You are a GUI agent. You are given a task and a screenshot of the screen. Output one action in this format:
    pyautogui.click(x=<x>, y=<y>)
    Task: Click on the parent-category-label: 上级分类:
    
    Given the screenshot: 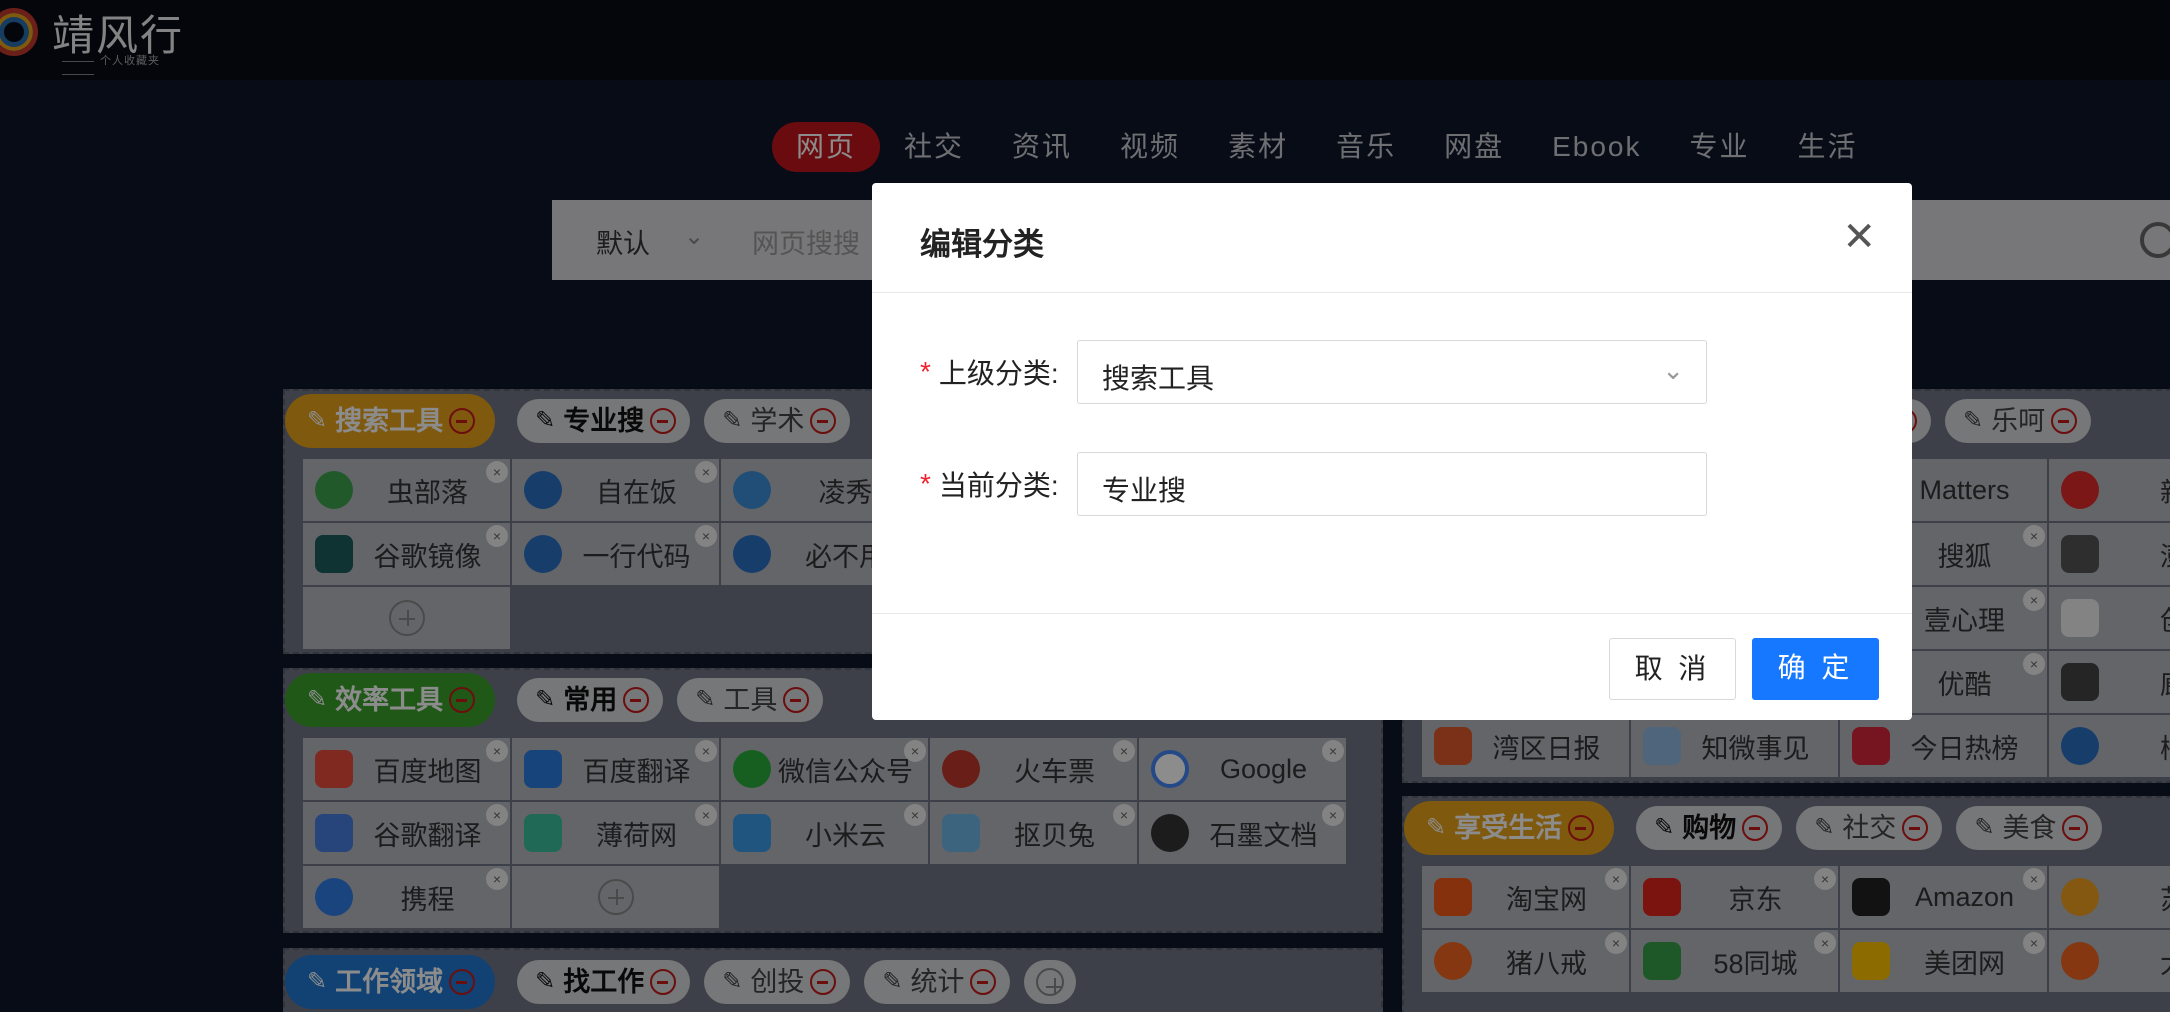 What is the action you would take?
    pyautogui.click(x=998, y=373)
    